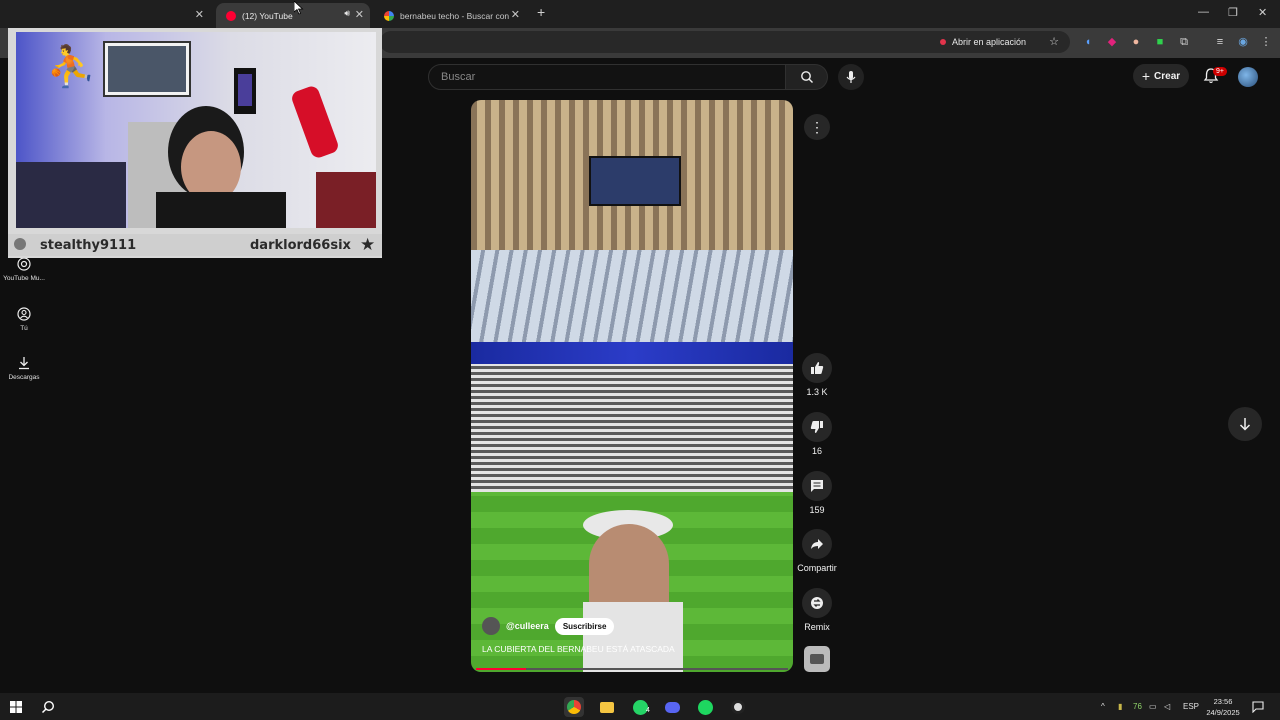 This screenshot has width=1280, height=720. Describe the element at coordinates (110, 15) in the screenshot. I see `browser-tab-1: ✕` at that location.